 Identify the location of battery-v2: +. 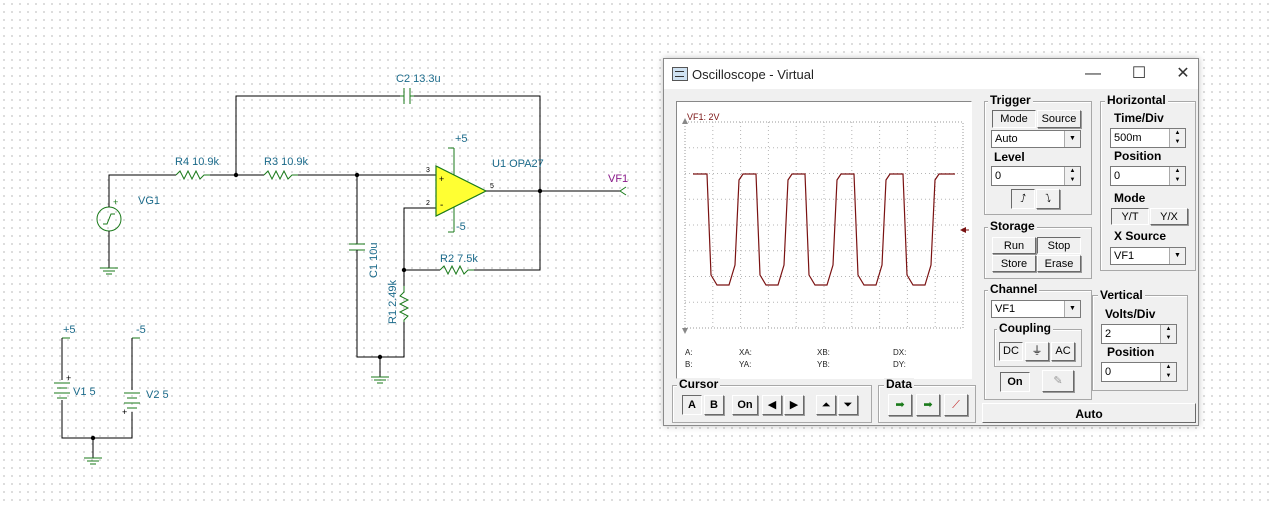
(131, 404).